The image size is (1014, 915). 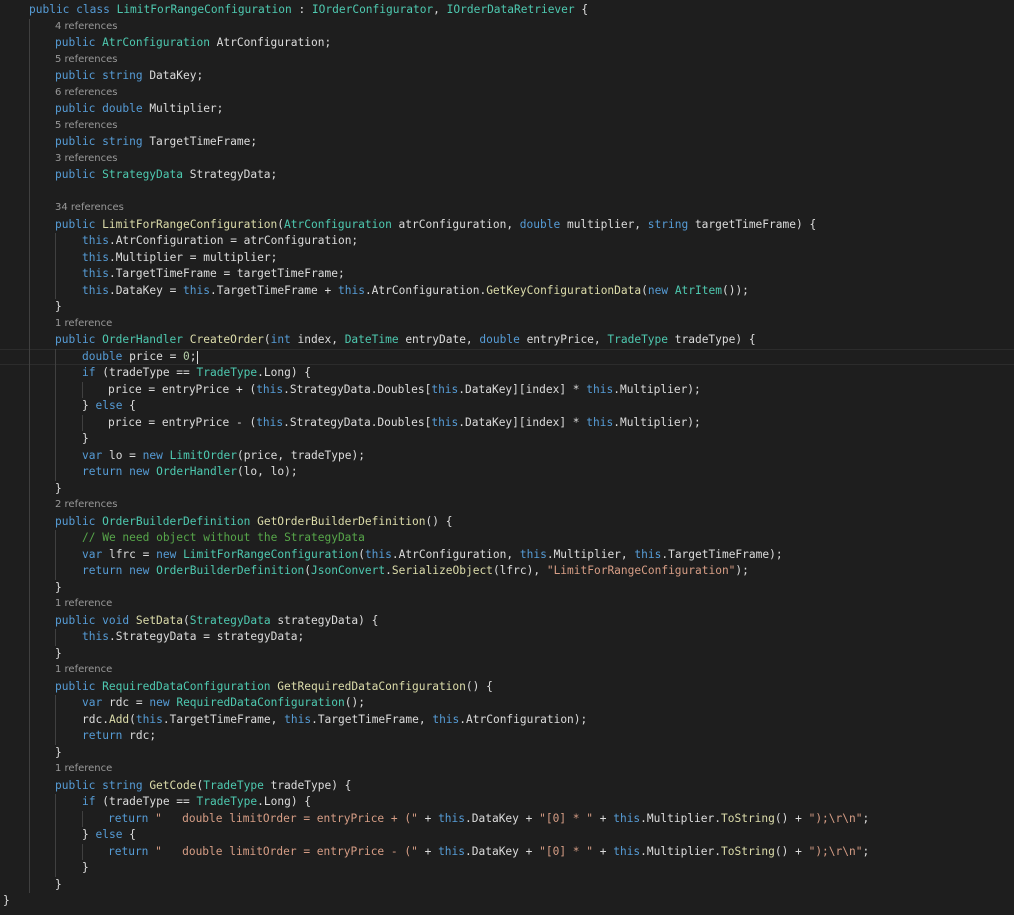 What do you see at coordinates (129, 834) in the screenshot?
I see `code-token: {` at bounding box center [129, 834].